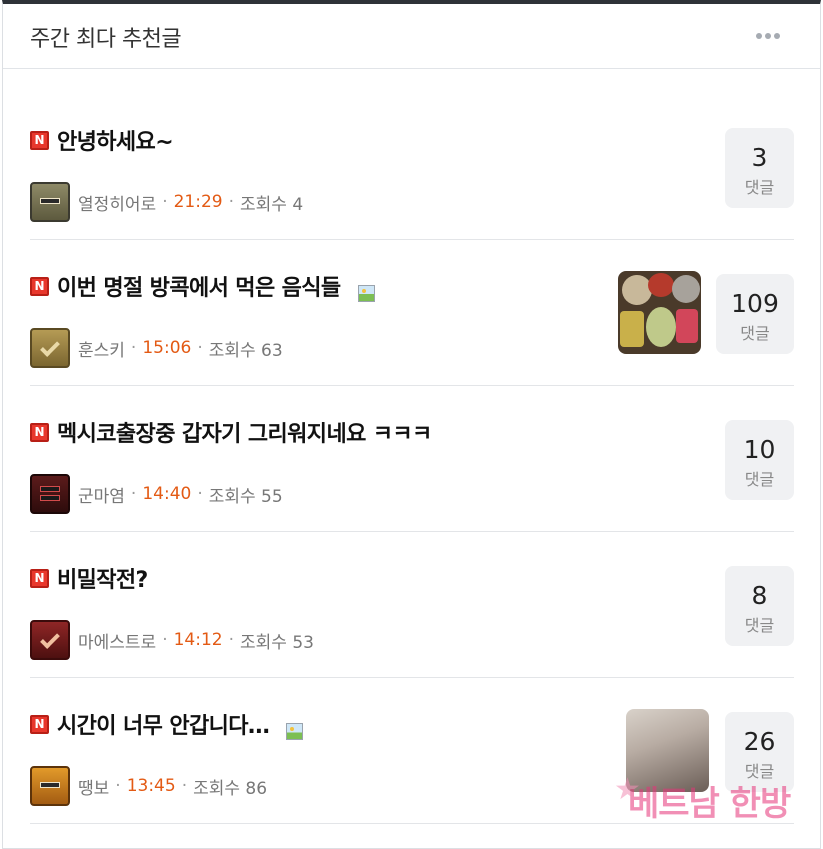 This screenshot has height=849, width=823. I want to click on post-meta: 군마염 · 14:40 · 조회수 55, so click(156, 494).